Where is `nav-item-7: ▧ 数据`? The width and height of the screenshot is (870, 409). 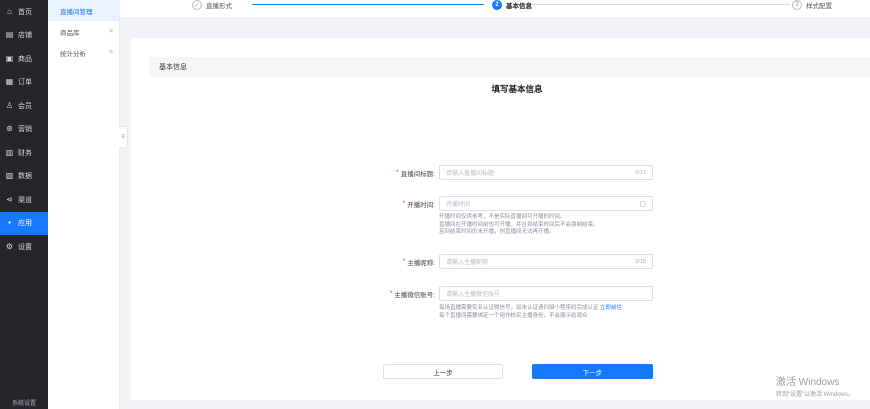 nav-item-7: ▧ 数据 is located at coordinates (24, 177).